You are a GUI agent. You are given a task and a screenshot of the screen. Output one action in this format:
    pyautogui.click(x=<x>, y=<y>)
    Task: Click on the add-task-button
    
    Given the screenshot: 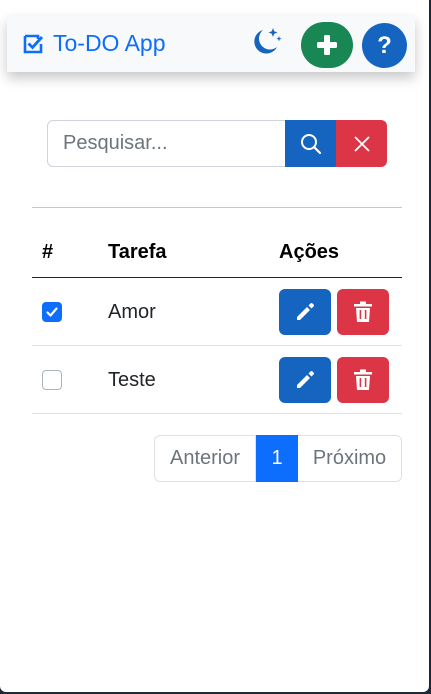 What is the action you would take?
    pyautogui.click(x=327, y=45)
    